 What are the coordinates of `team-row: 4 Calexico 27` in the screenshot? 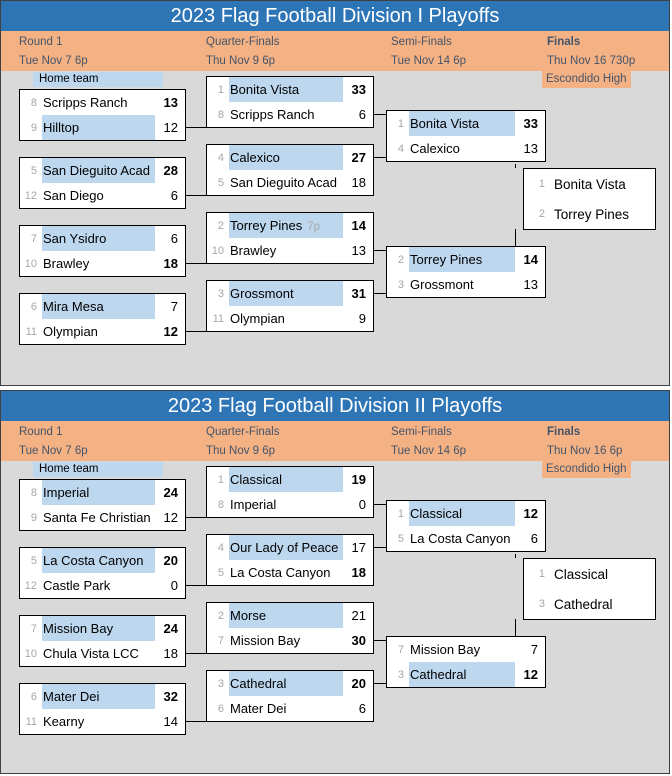 It's located at (290, 157).